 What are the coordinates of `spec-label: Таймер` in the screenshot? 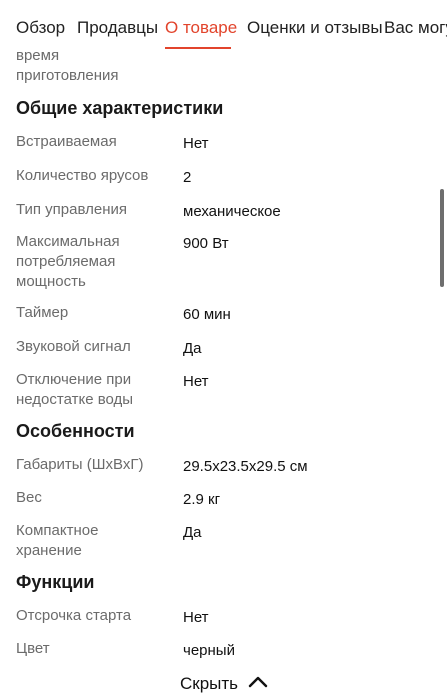 It's located at (42, 312).